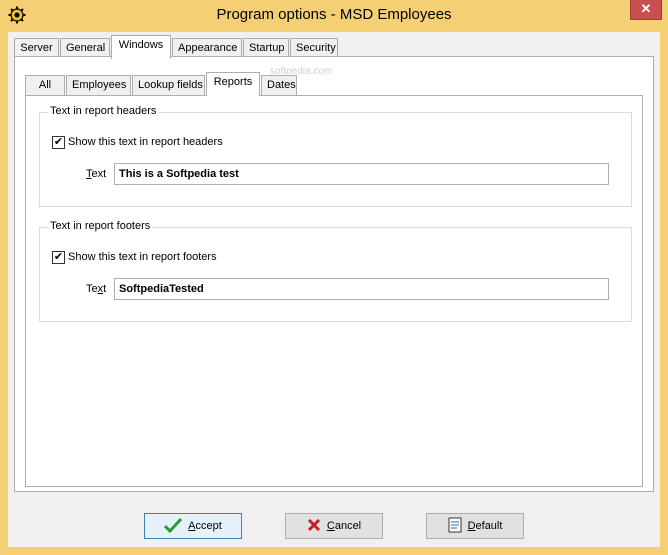 Image resolution: width=668 pixels, height=555 pixels. I want to click on title-bar: Program options - MSD Employees ✕, so click(334, 16).